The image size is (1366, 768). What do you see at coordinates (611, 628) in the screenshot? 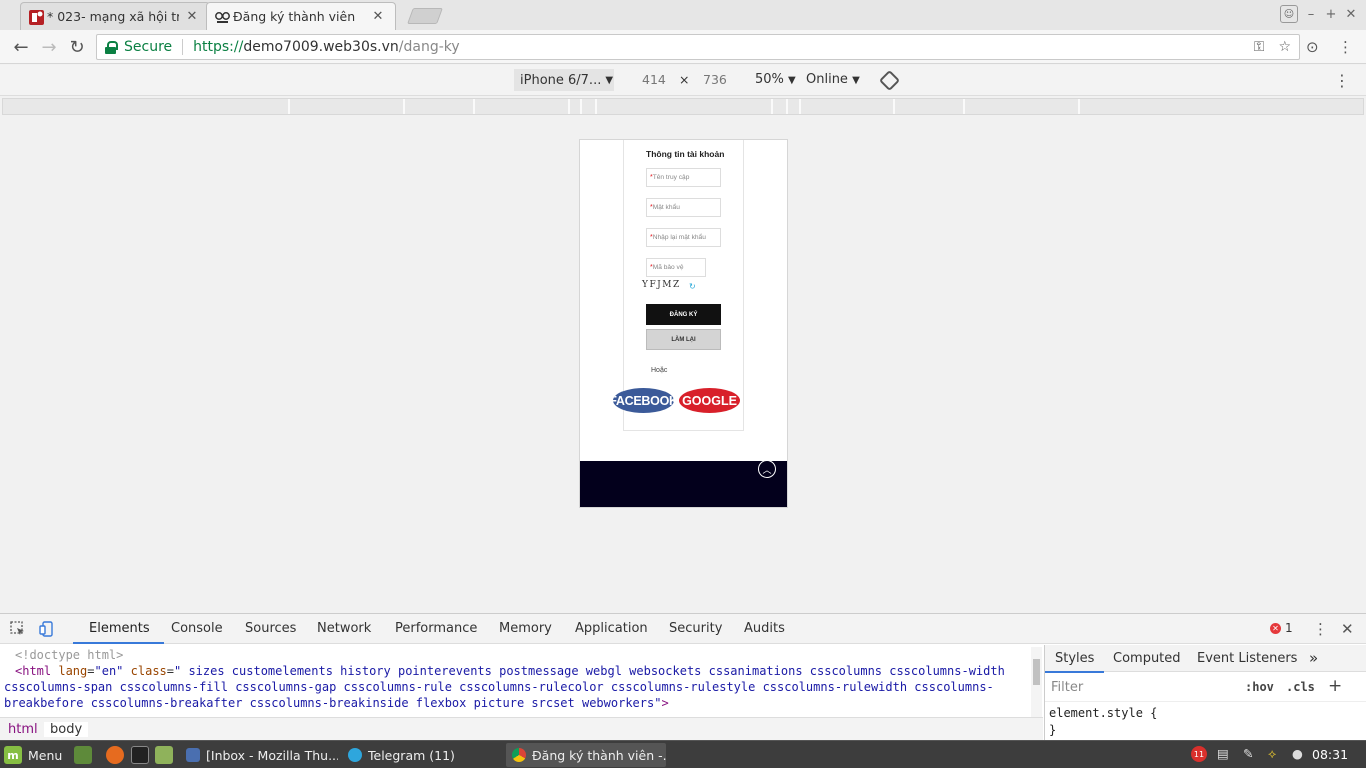
I see `tab-application: Application` at bounding box center [611, 628].